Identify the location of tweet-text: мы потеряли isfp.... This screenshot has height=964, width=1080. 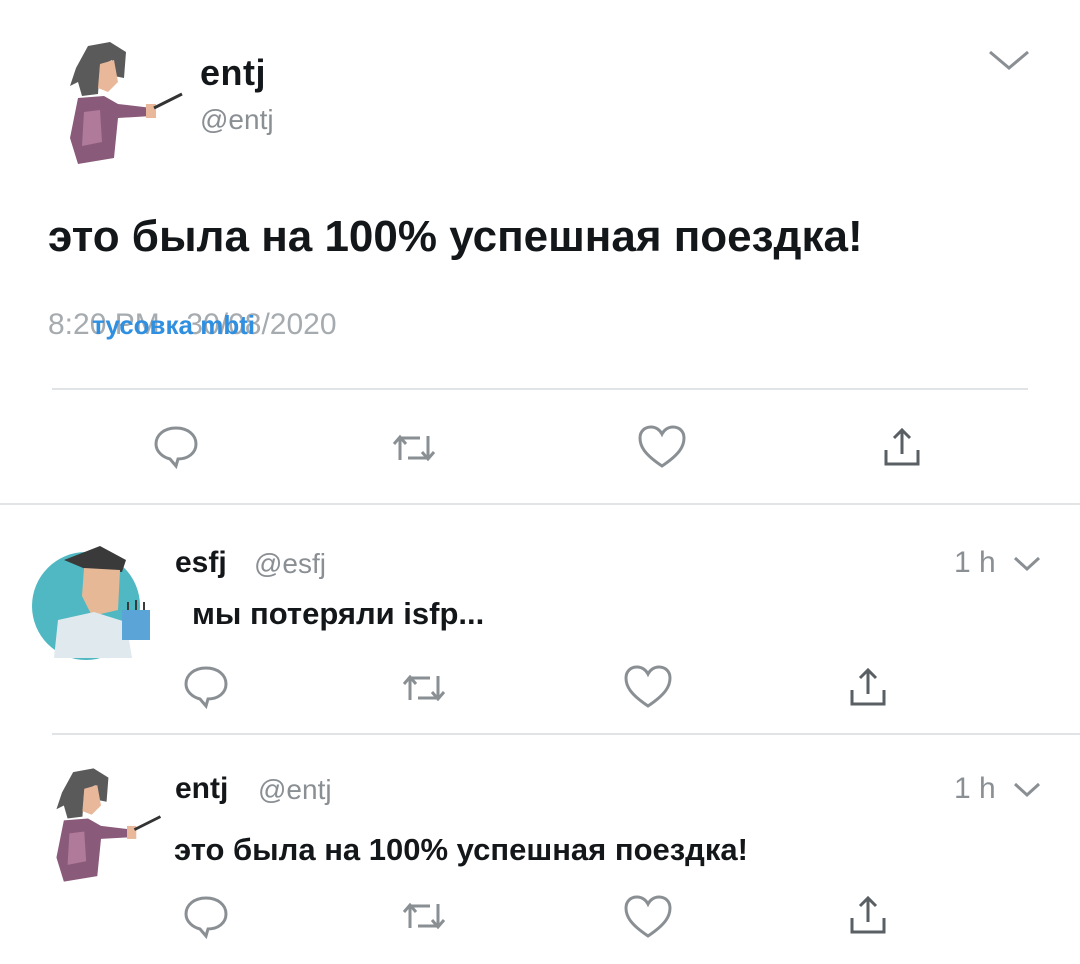
(338, 613).